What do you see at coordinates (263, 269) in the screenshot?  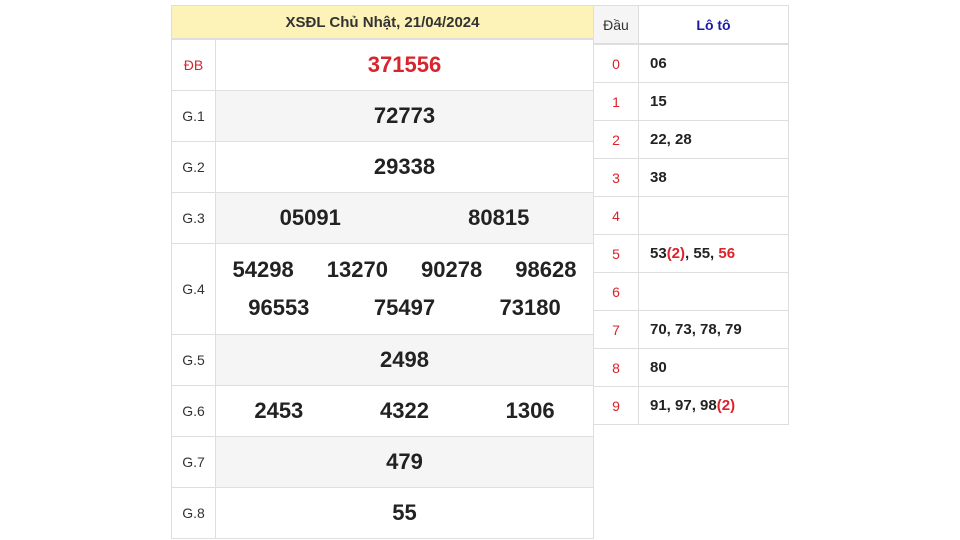 I see `prize-number: 54298` at bounding box center [263, 269].